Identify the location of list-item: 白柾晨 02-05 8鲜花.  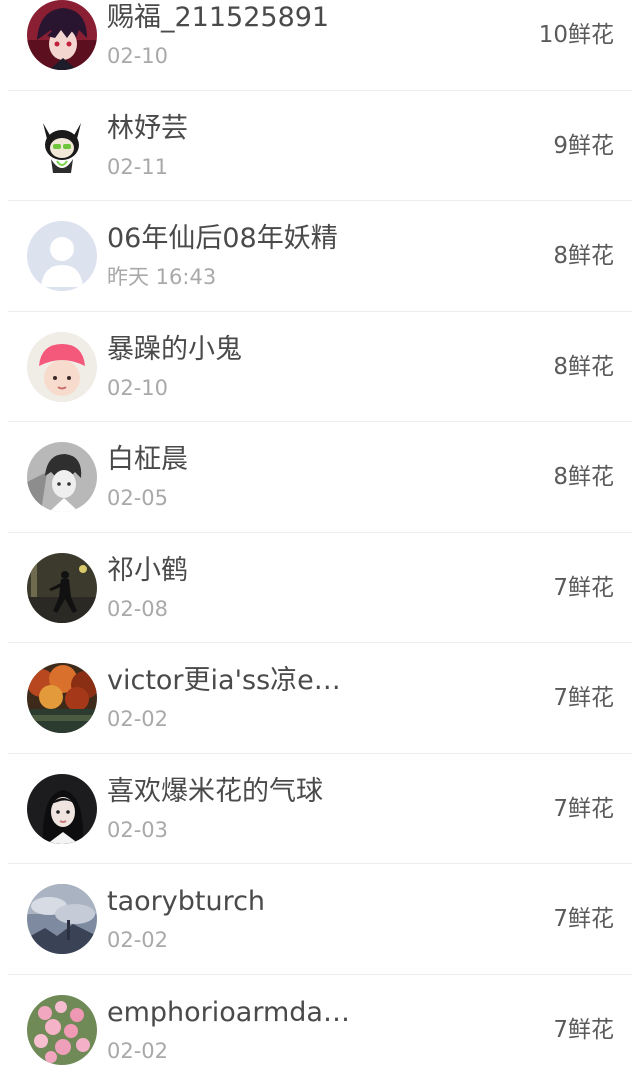
(320, 477).